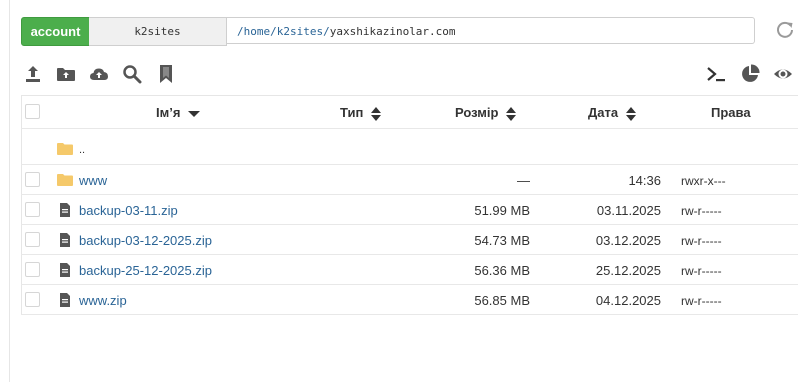  I want to click on sort-down-icon, so click(194, 113).